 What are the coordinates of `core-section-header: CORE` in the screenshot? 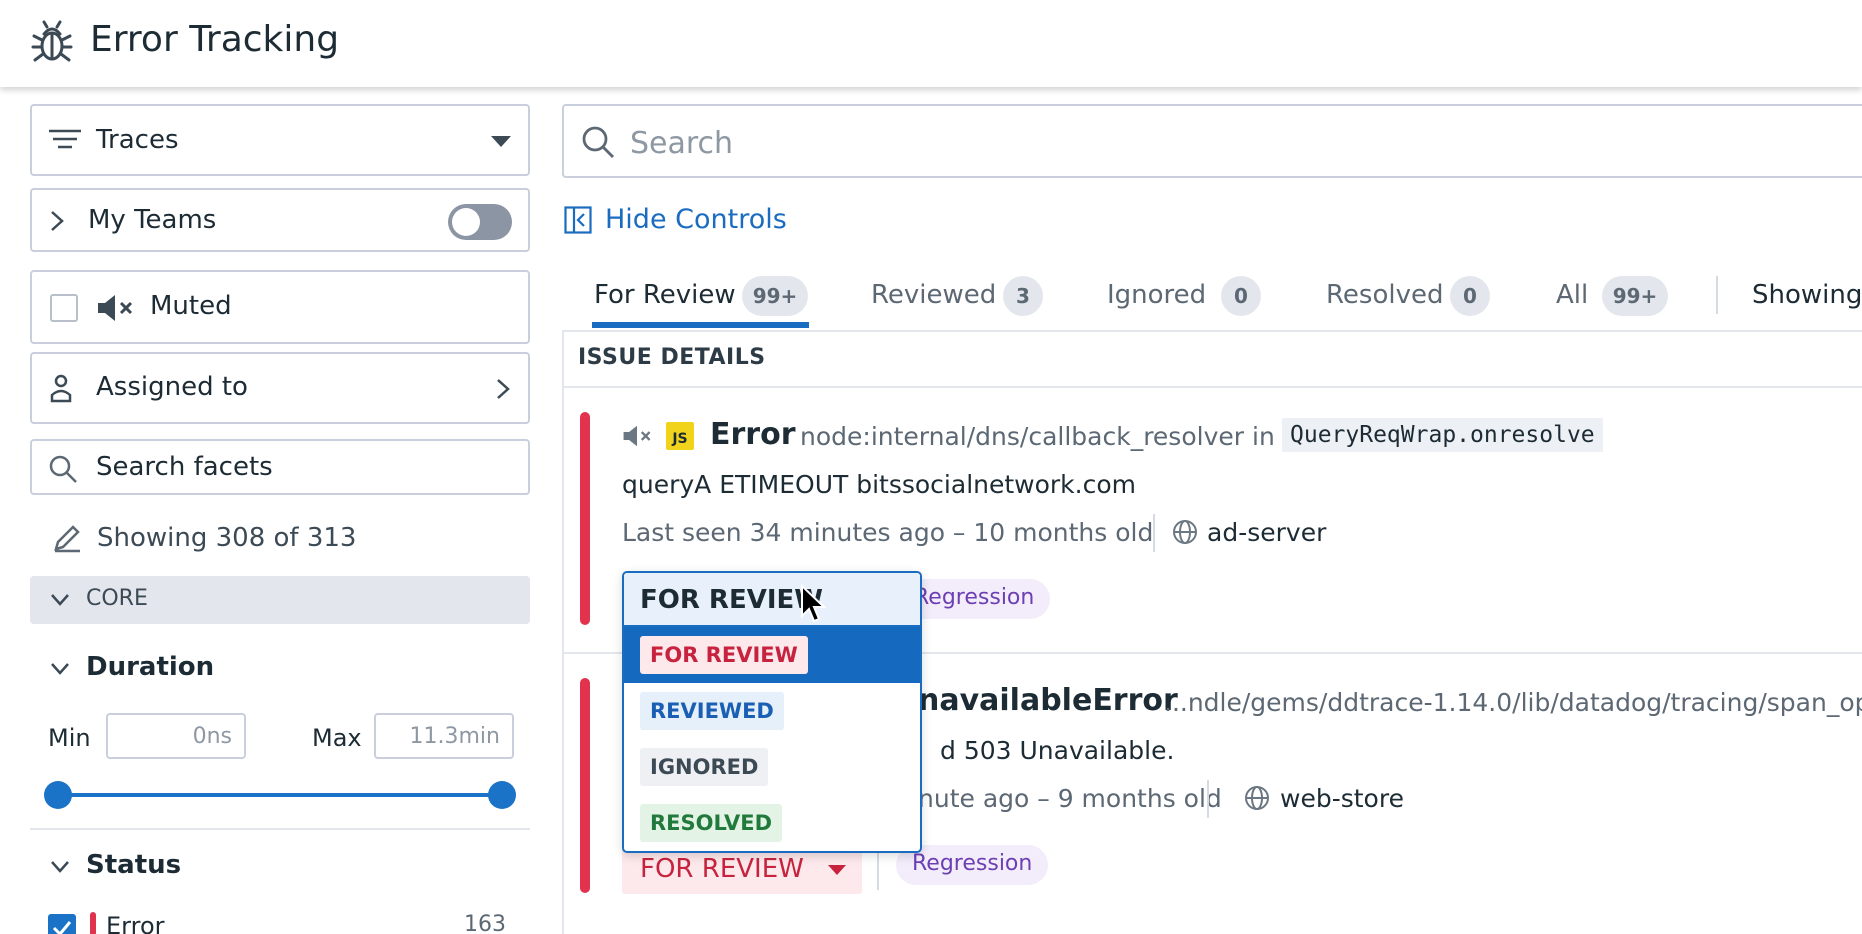 It's located at (280, 600).